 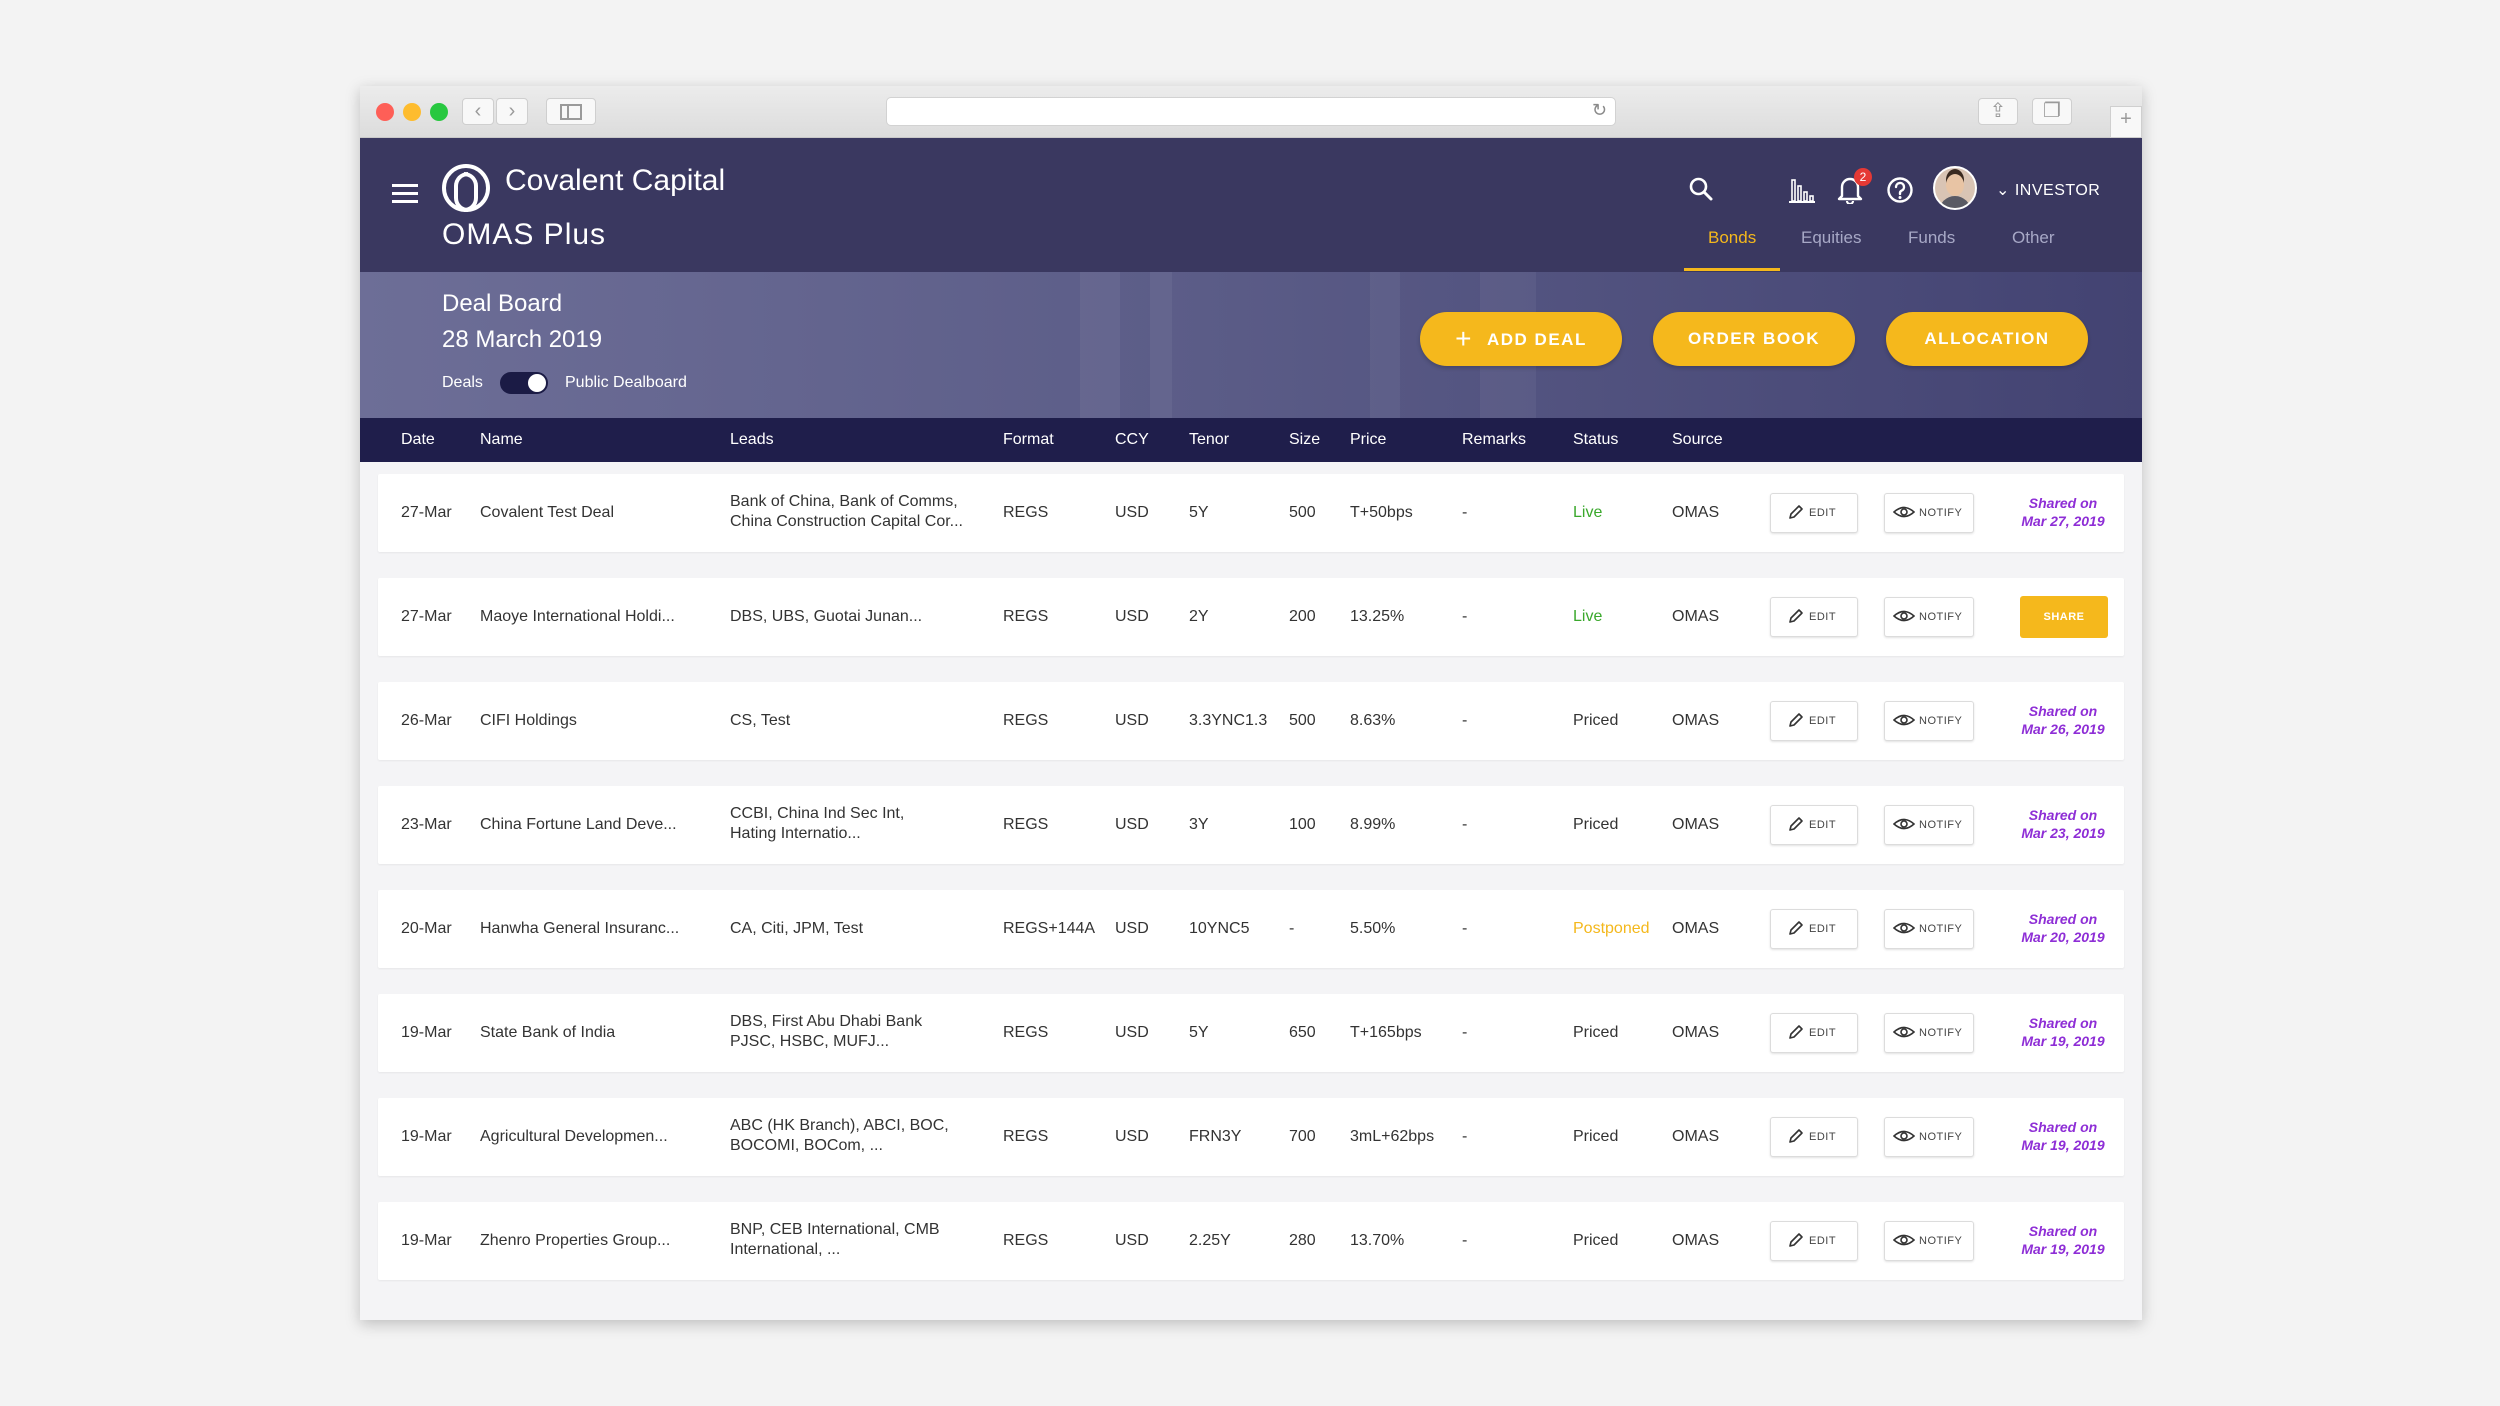 What do you see at coordinates (1595, 440) in the screenshot?
I see `column-header-status: Status` at bounding box center [1595, 440].